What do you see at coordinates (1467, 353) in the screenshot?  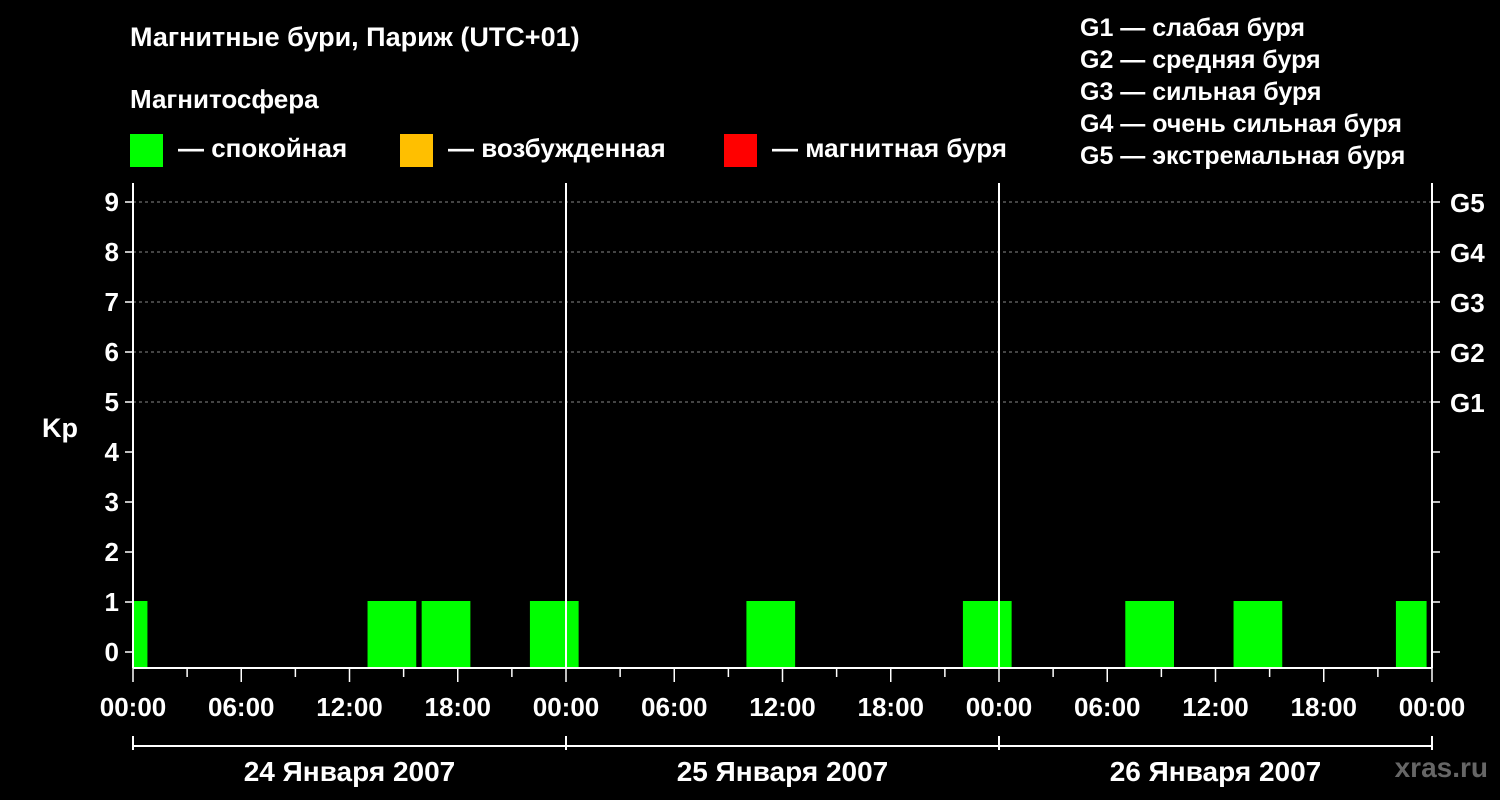 I see `storm-level-label: G2` at bounding box center [1467, 353].